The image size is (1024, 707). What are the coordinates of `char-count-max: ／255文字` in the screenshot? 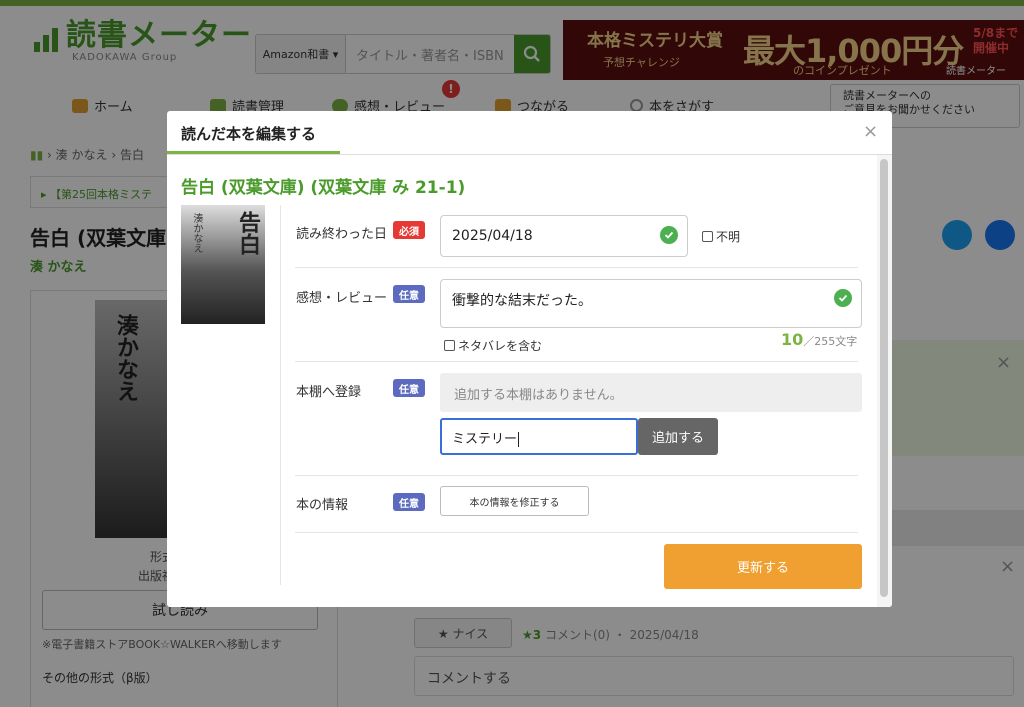 It's located at (830, 341).